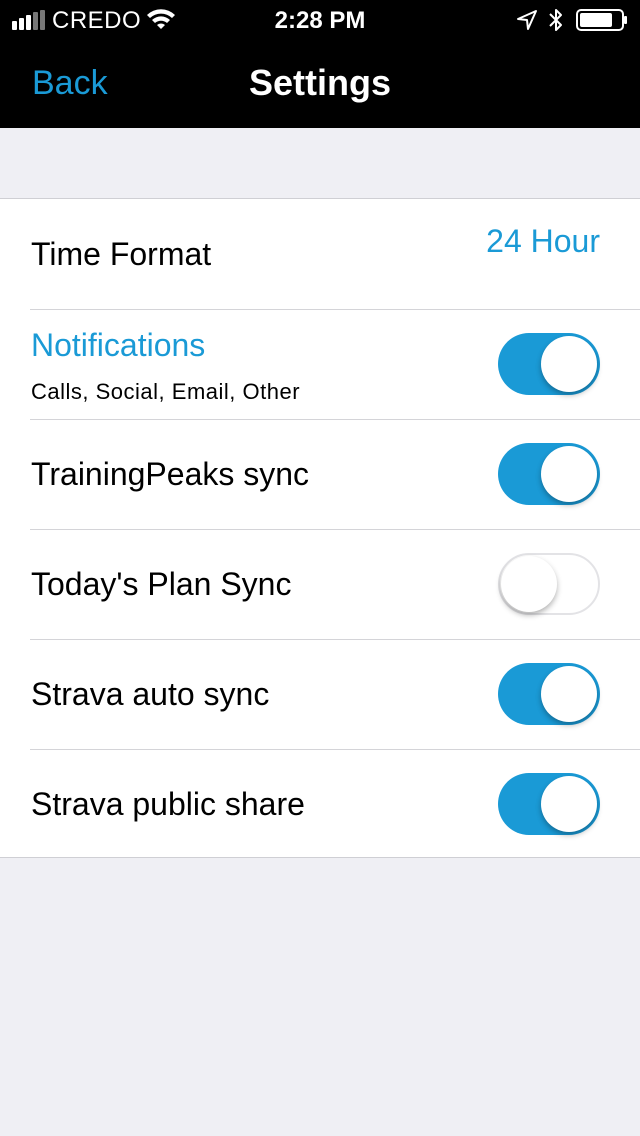 The height and width of the screenshot is (1136, 640). I want to click on strava-auto-sync-row: Strava auto sync, so click(320, 694).